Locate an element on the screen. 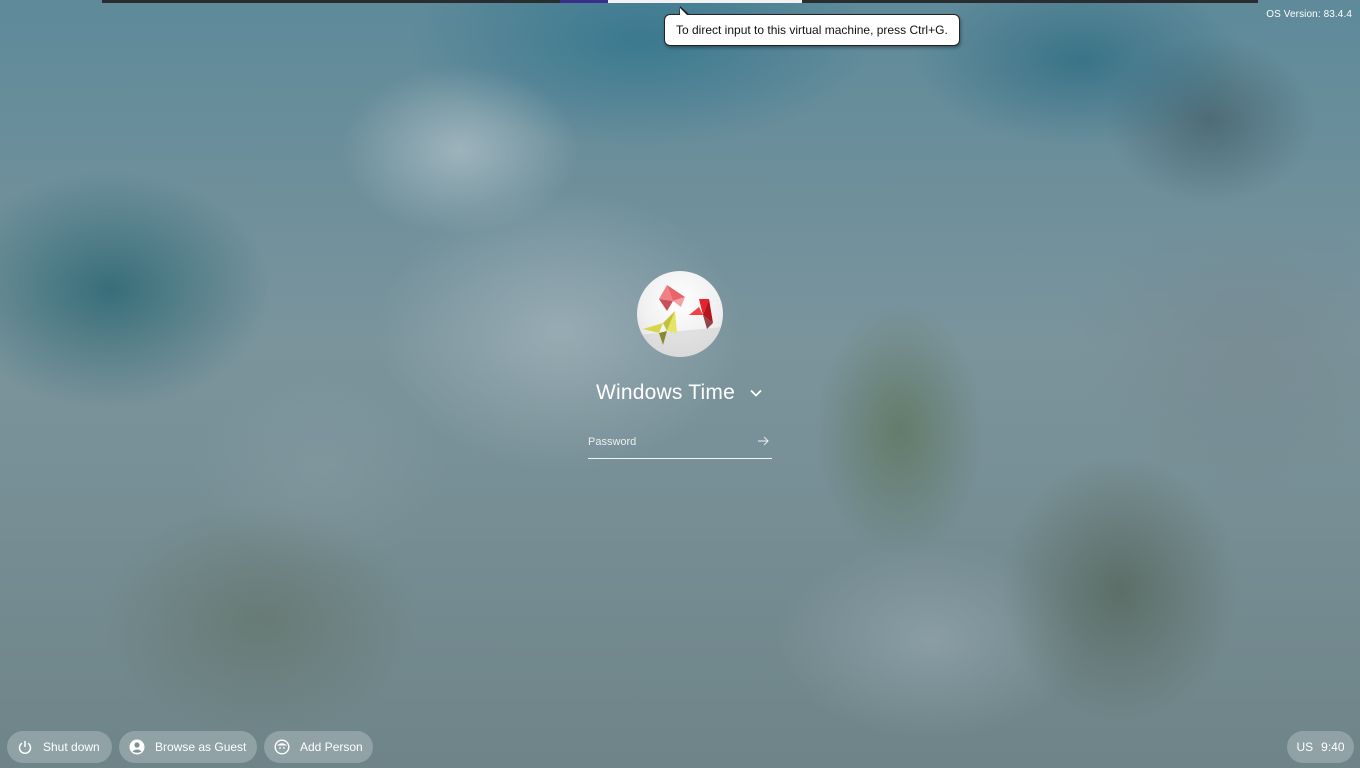 This screenshot has height=768, width=1360. add-person-icon is located at coordinates (282, 747).